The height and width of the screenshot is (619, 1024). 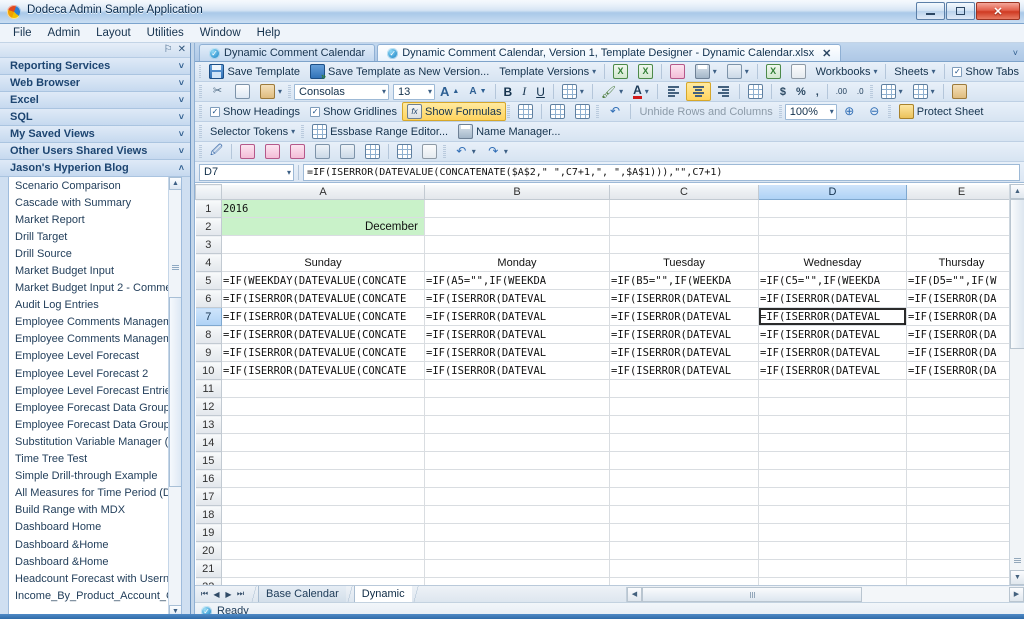 I want to click on decrease-decimal-button: .0, so click(x=860, y=91).